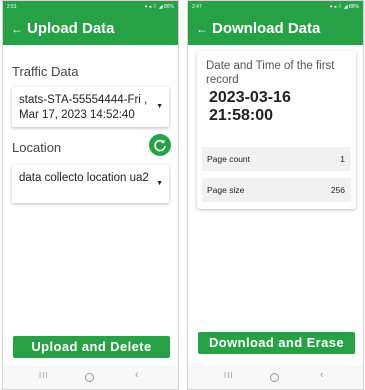 This screenshot has width=365, height=390. I want to click on page-count-label: Page count, so click(229, 159).